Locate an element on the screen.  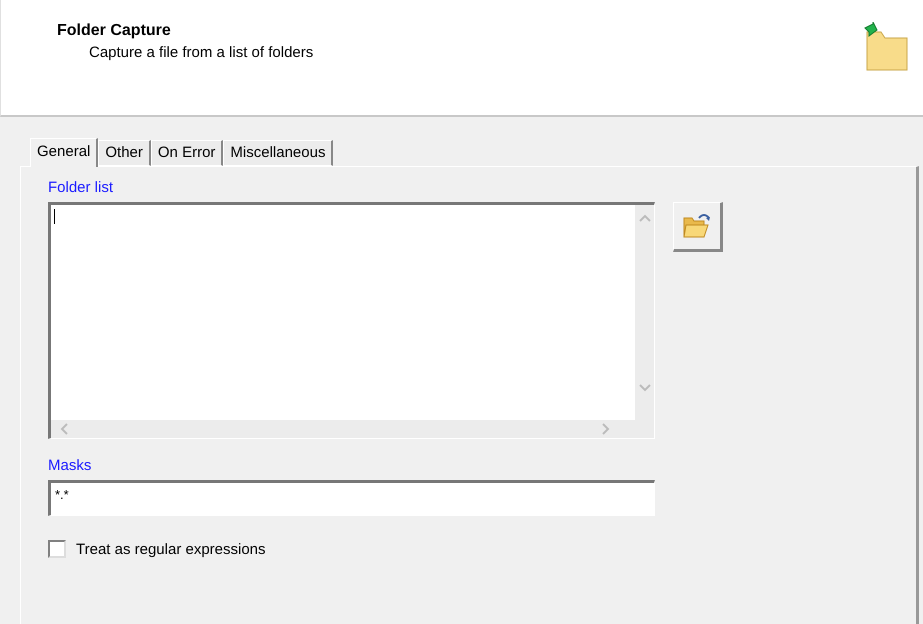
tab: Other is located at coordinates (124, 153).